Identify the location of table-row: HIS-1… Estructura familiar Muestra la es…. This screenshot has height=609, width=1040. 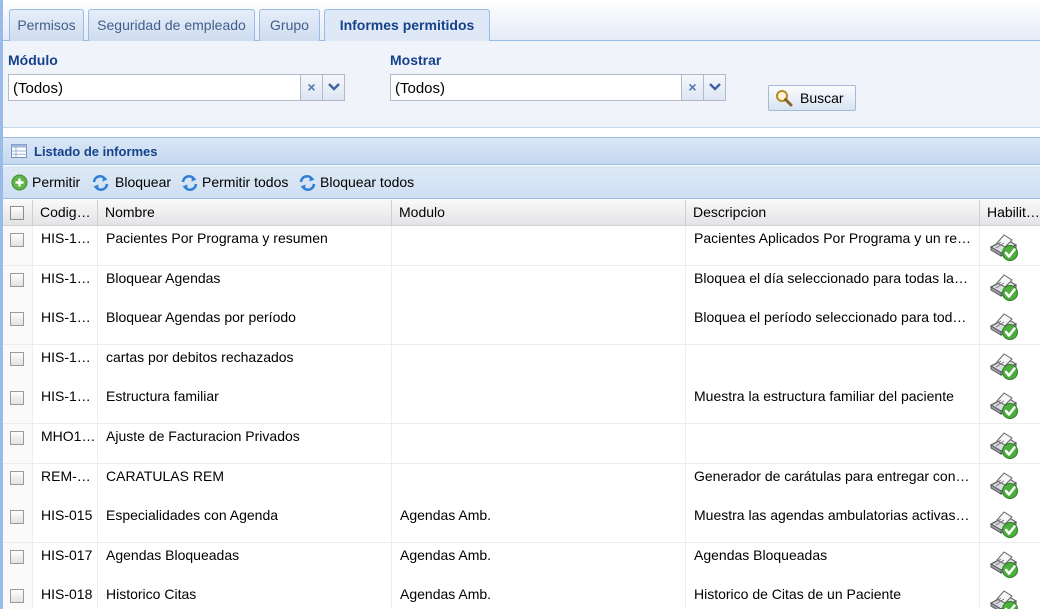
(521, 404).